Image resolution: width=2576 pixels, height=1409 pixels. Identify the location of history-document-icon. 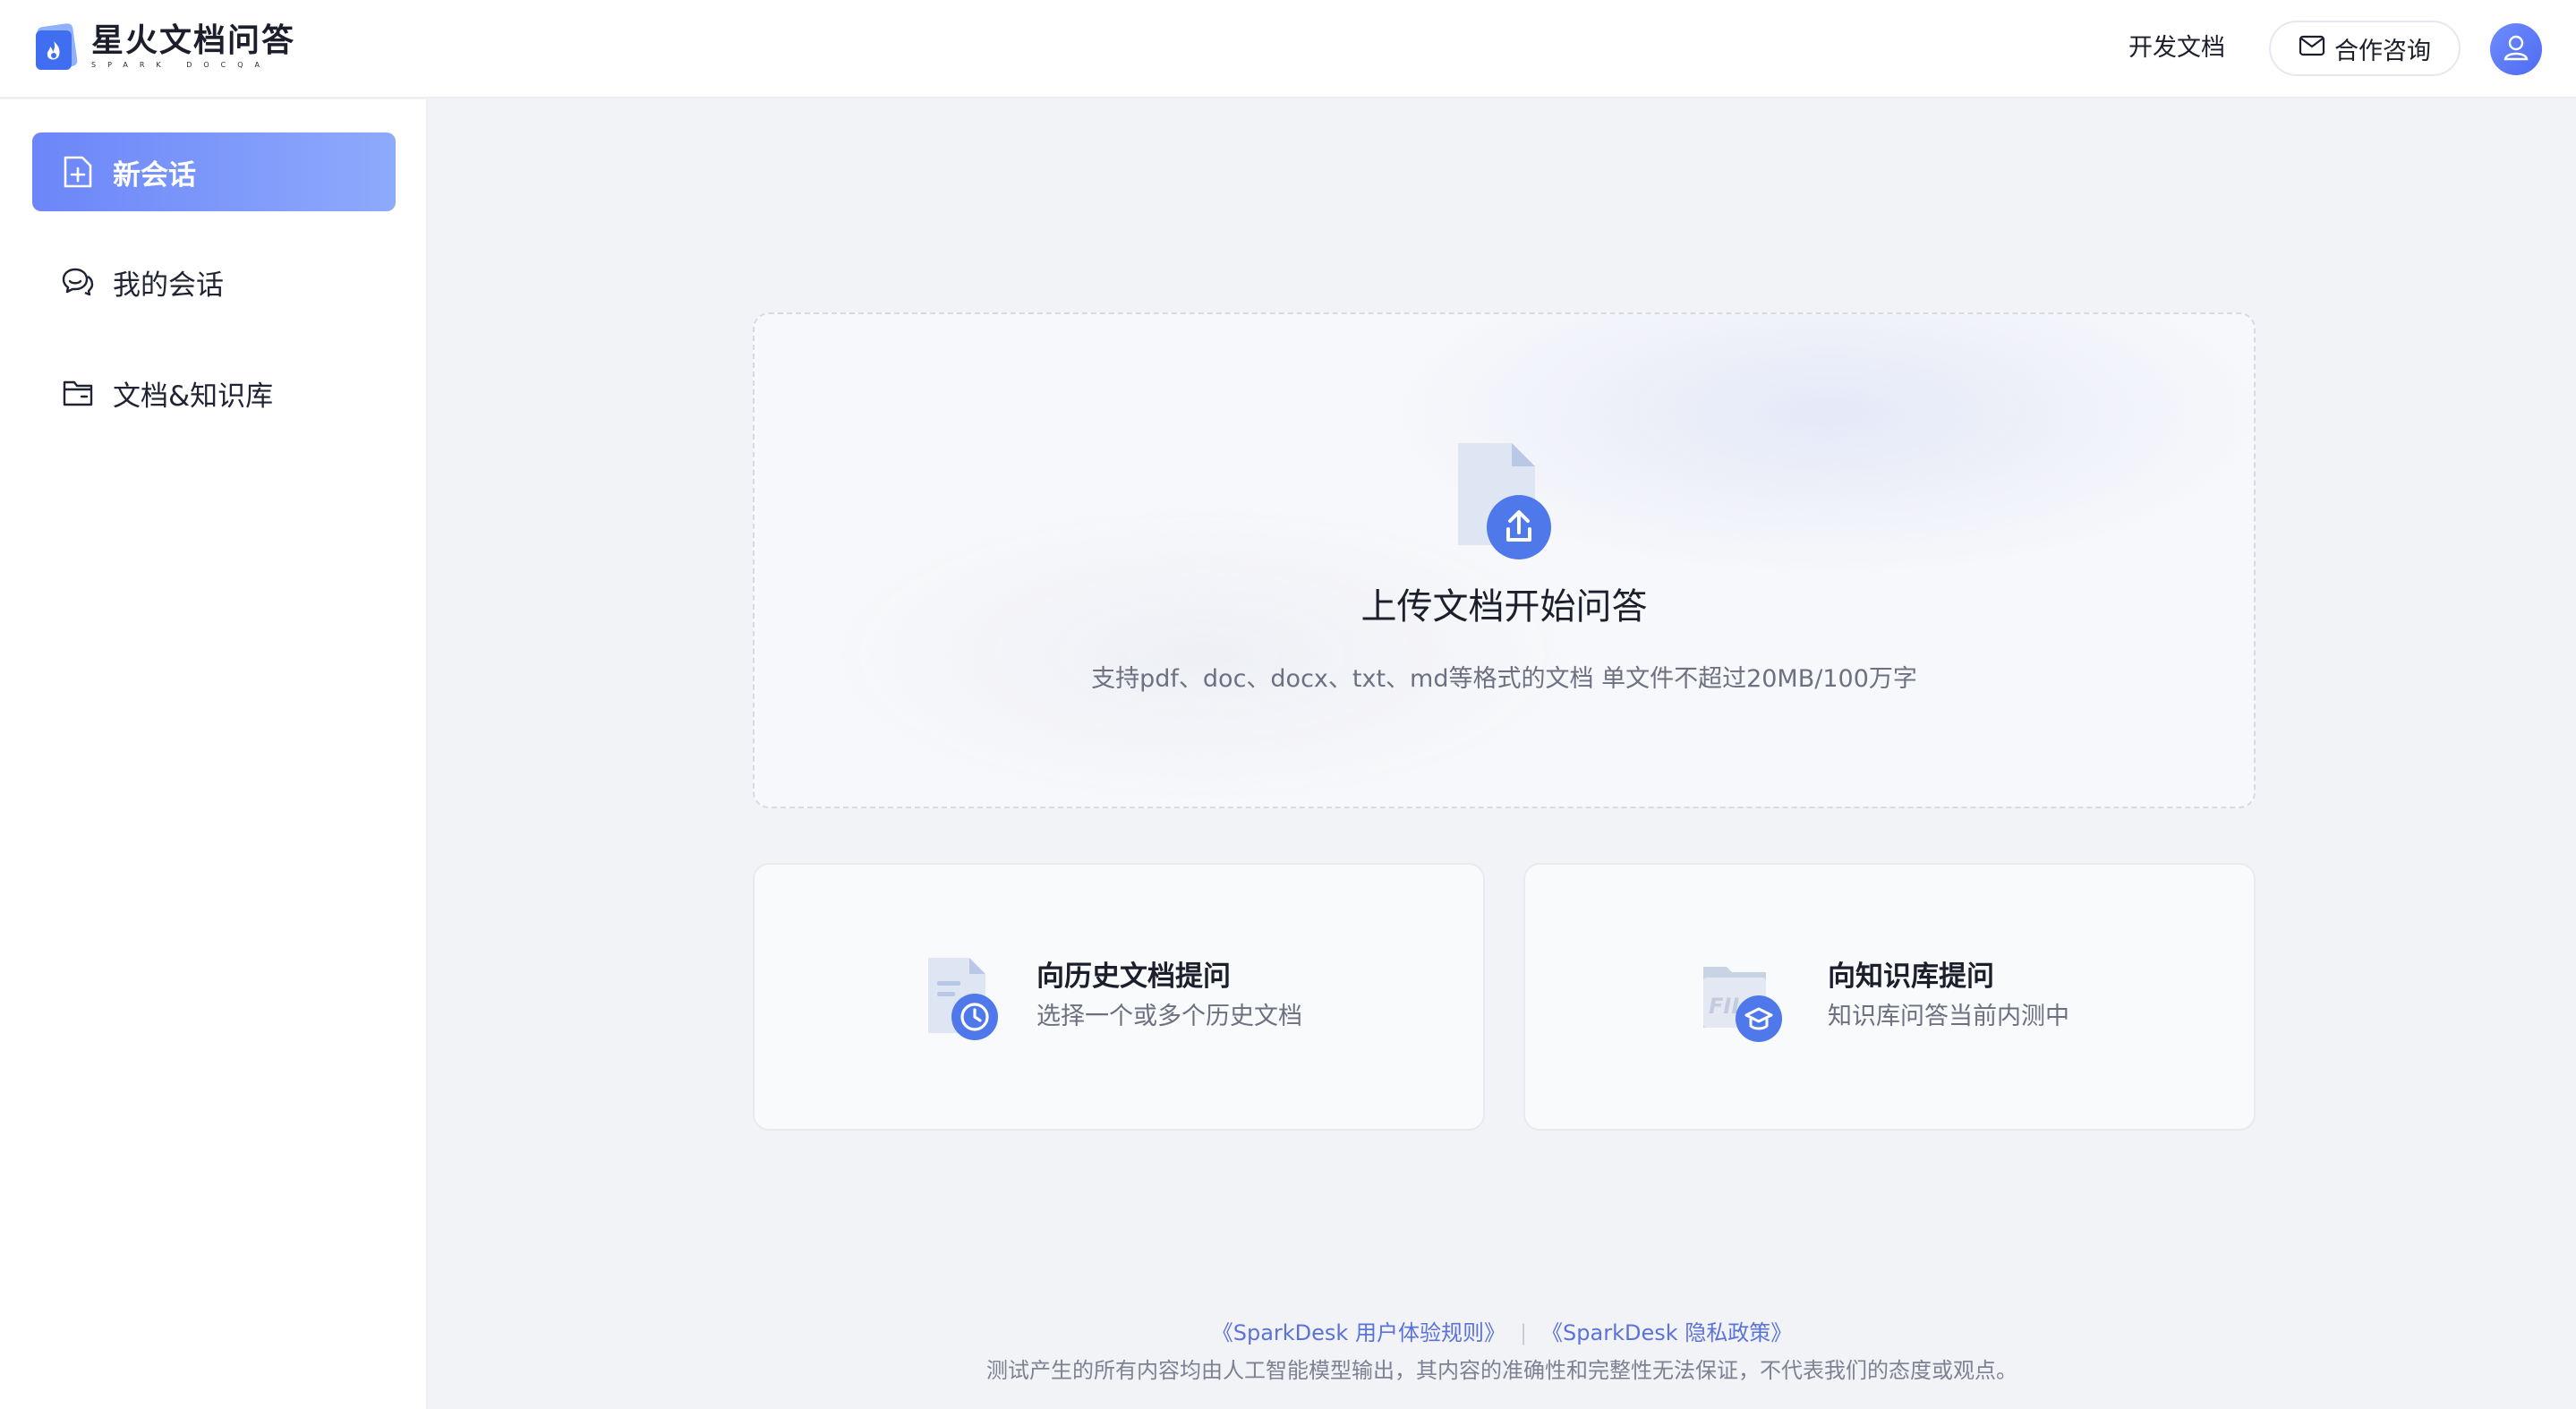
(966, 999).